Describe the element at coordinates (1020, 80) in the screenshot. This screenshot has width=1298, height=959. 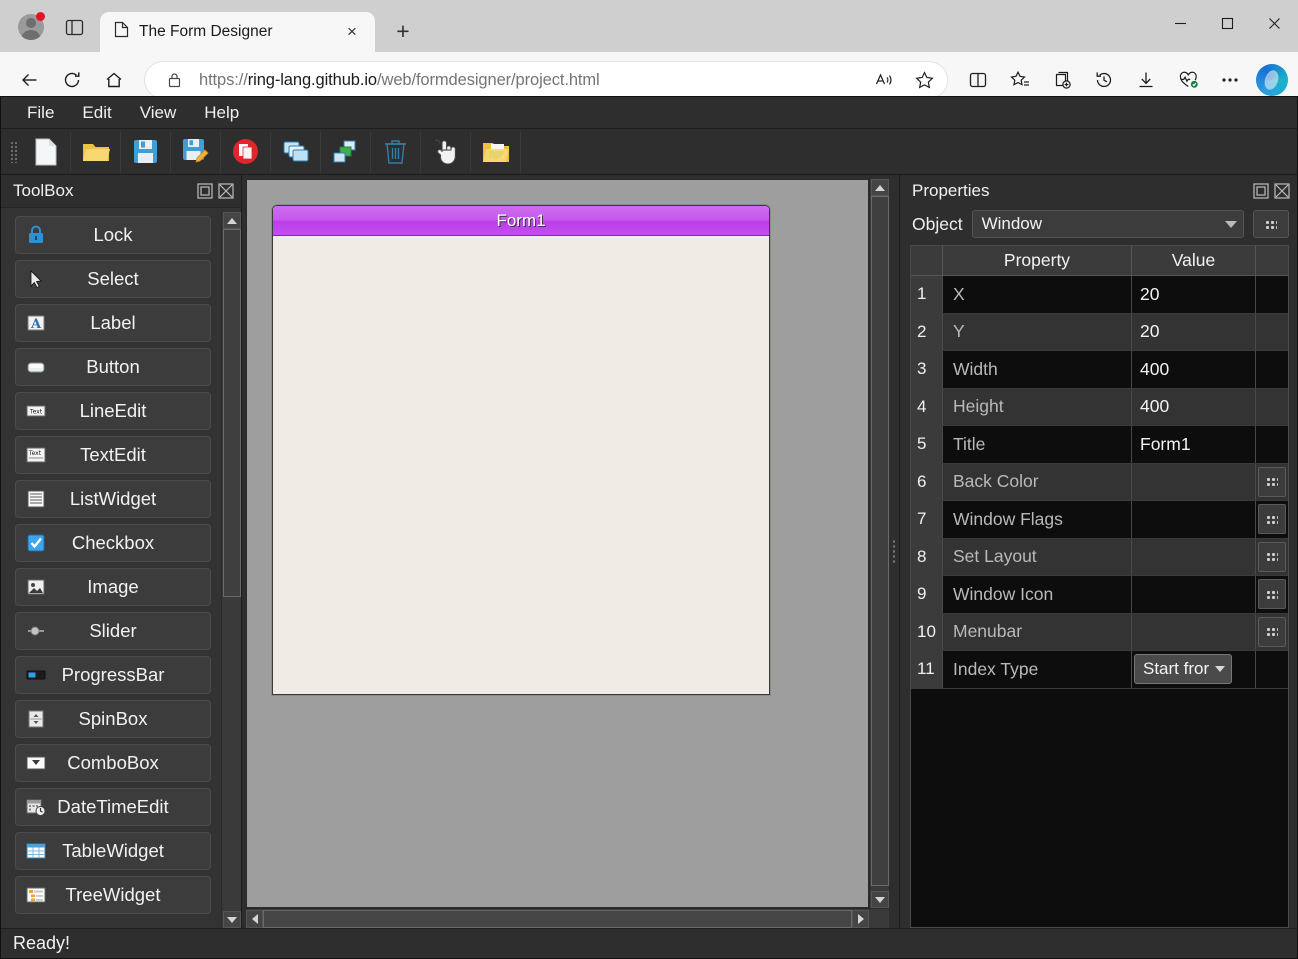
I see `favorites-icon` at that location.